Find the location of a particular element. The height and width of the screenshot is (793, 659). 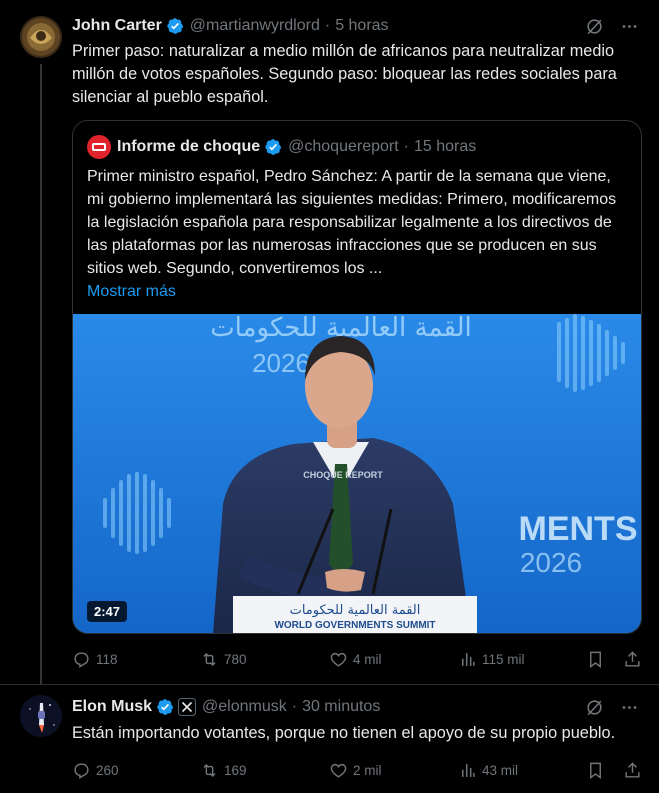

choque-report-avatar is located at coordinates (99, 147).